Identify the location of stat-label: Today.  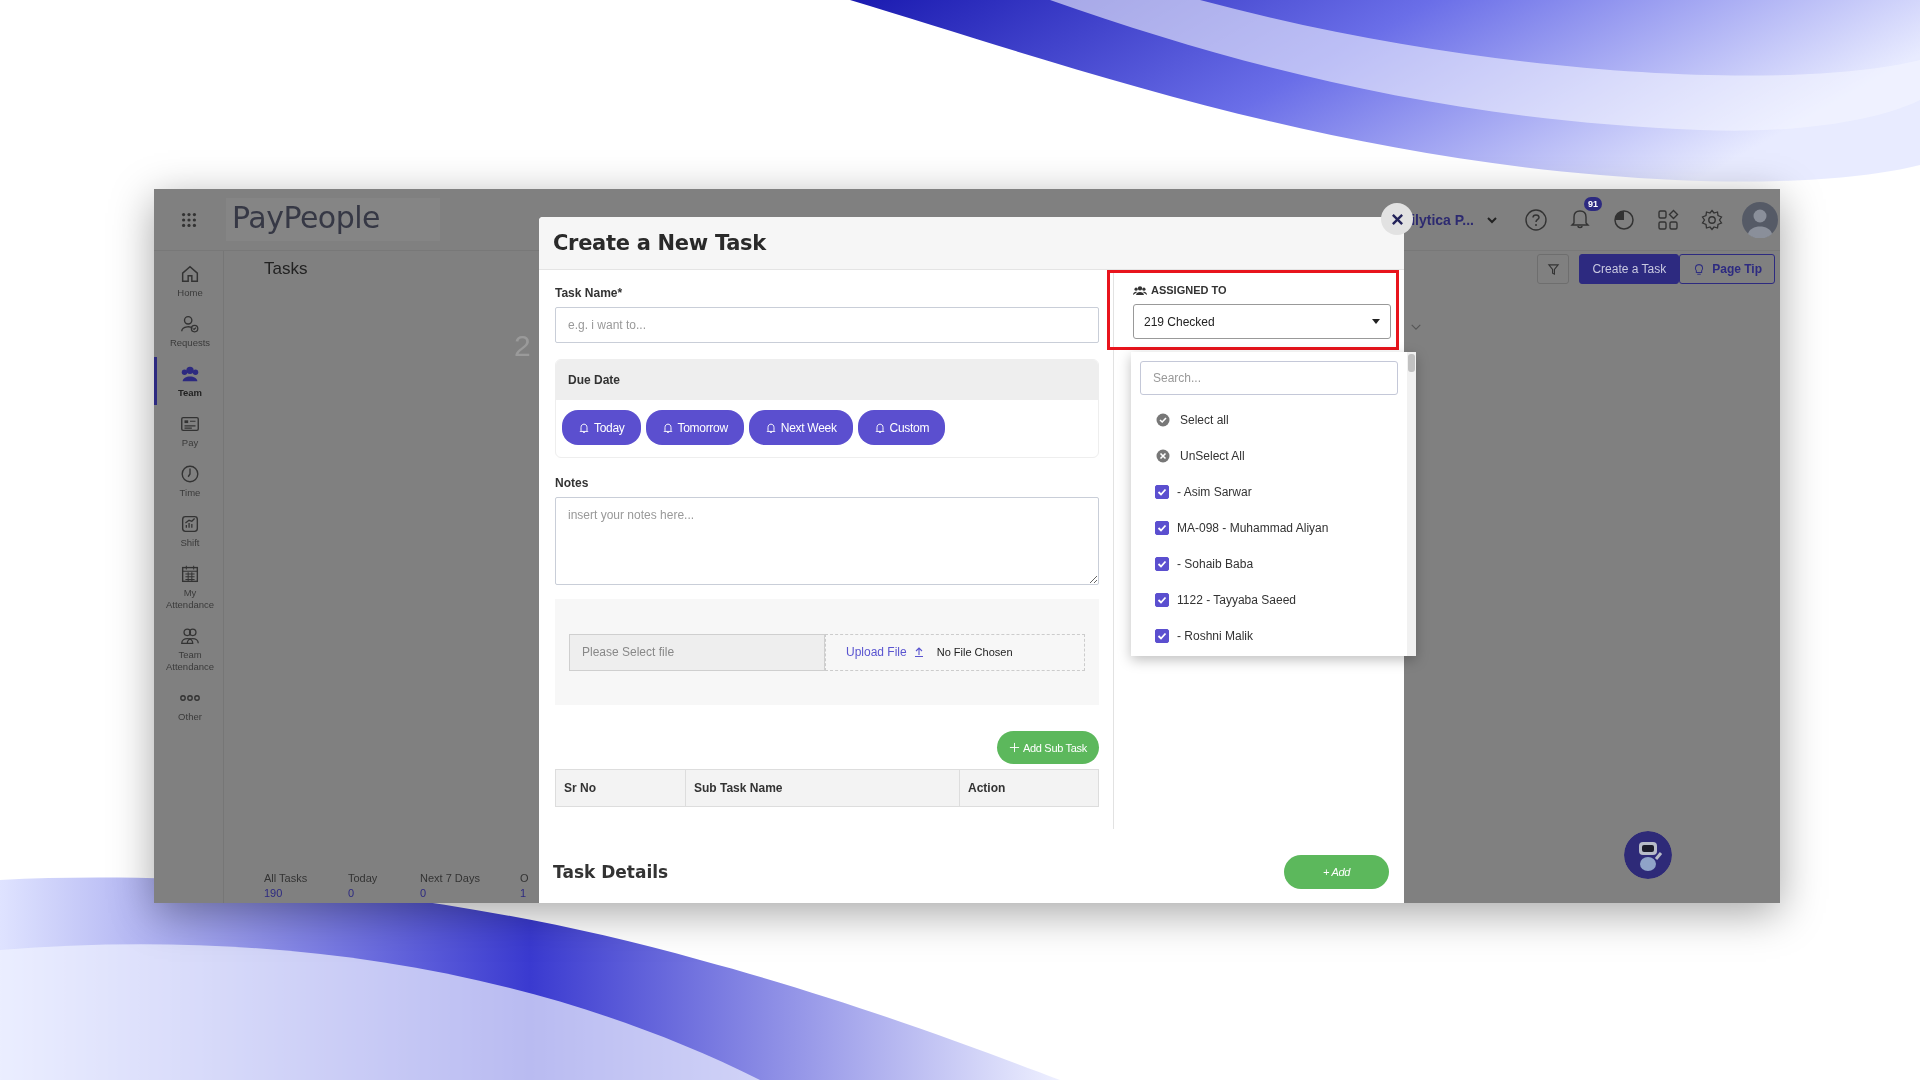
(384, 878).